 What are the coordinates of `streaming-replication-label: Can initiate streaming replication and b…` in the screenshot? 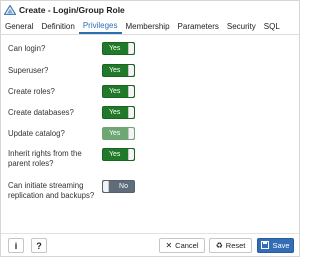 It's located at (51, 190).